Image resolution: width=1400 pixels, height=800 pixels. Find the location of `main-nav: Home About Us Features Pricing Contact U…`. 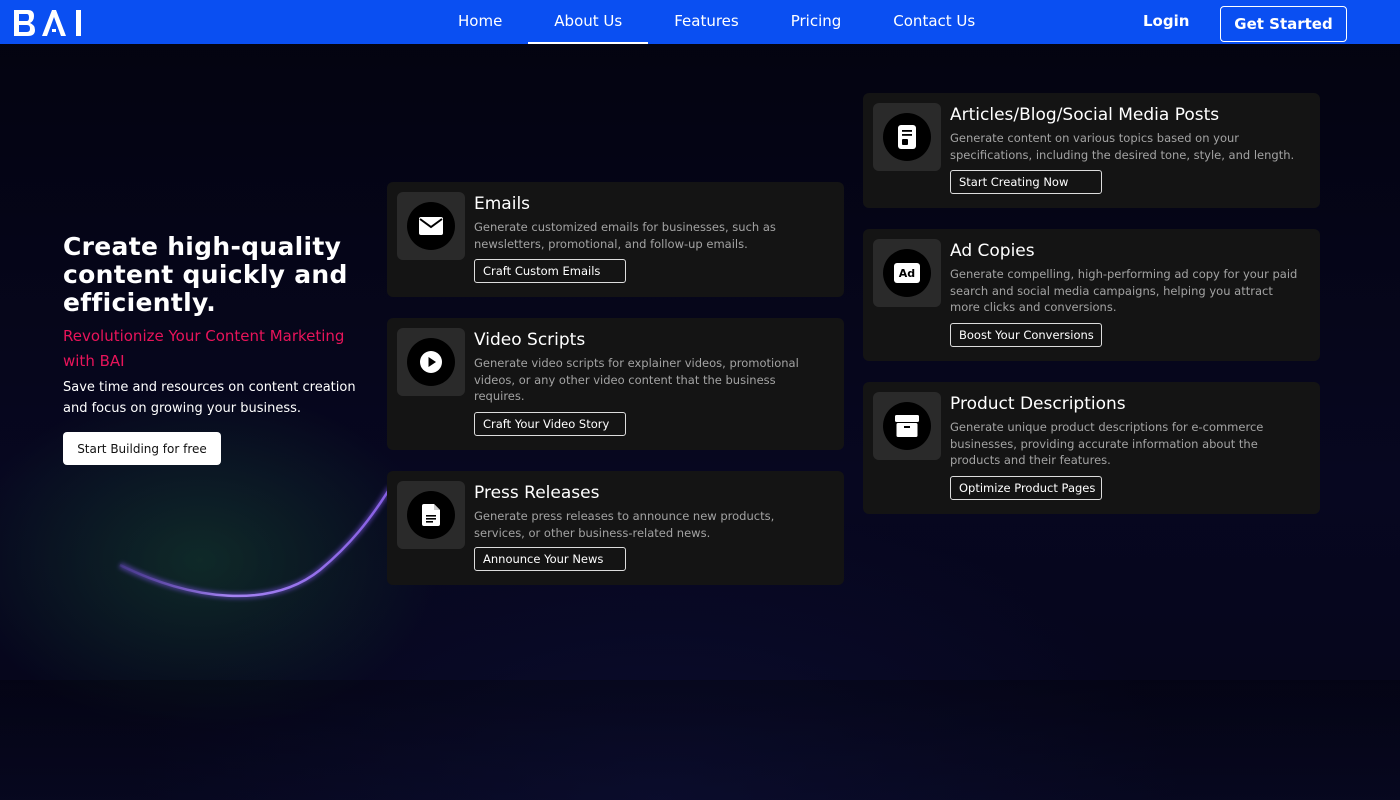

main-nav: Home About Us Features Pricing Contact U… is located at coordinates (716, 22).